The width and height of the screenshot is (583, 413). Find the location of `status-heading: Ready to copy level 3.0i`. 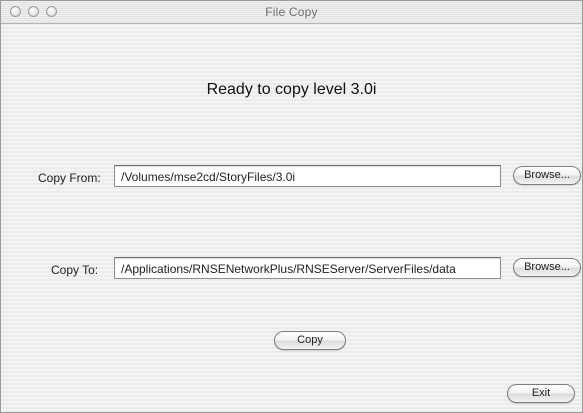

status-heading: Ready to copy level 3.0i is located at coordinates (291, 89).